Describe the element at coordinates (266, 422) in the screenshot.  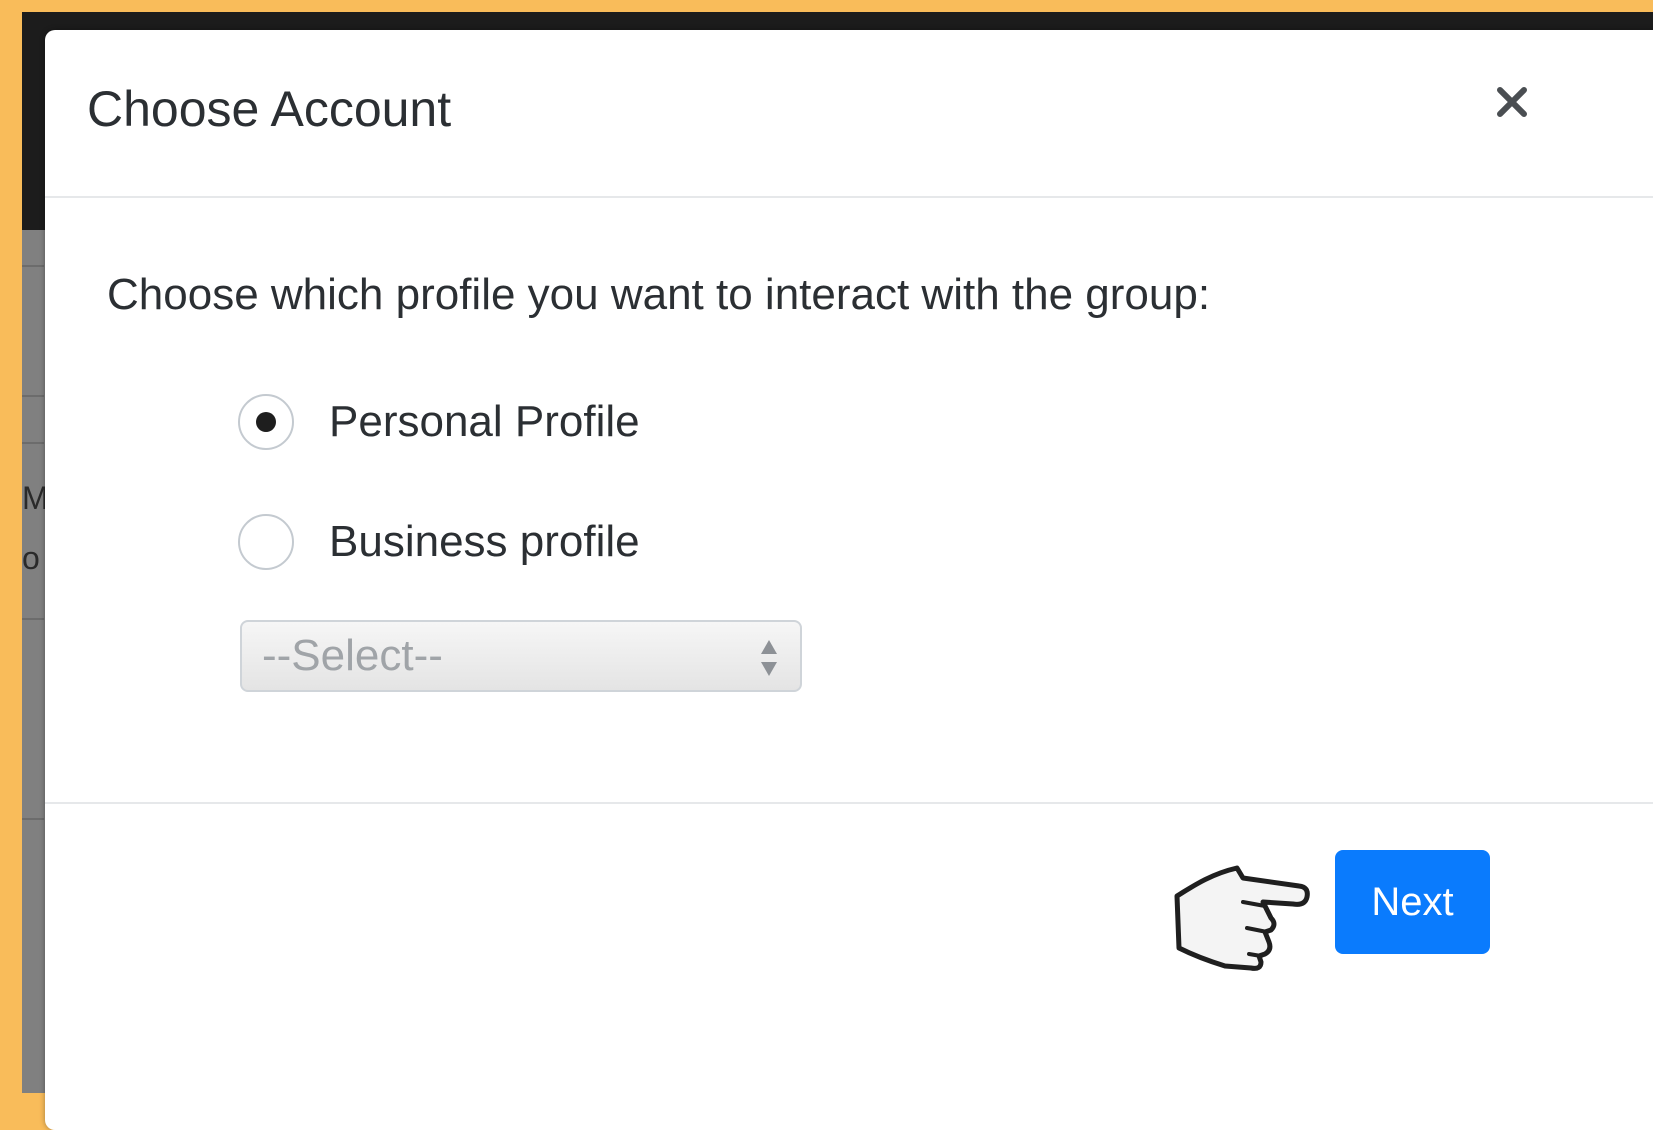
I see `personal-profile-radio` at that location.